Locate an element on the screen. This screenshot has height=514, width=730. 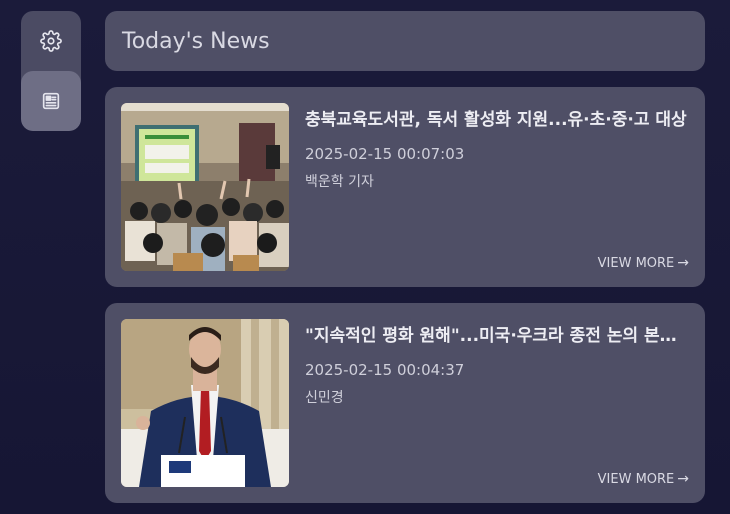
news-date: 2025-02-15 00:07:03 is located at coordinates (385, 154).